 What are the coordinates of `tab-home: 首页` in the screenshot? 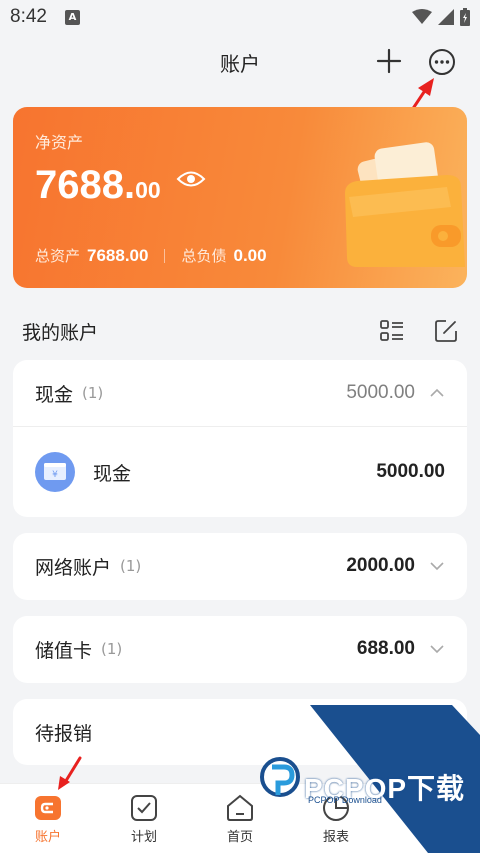 It's located at (240, 818).